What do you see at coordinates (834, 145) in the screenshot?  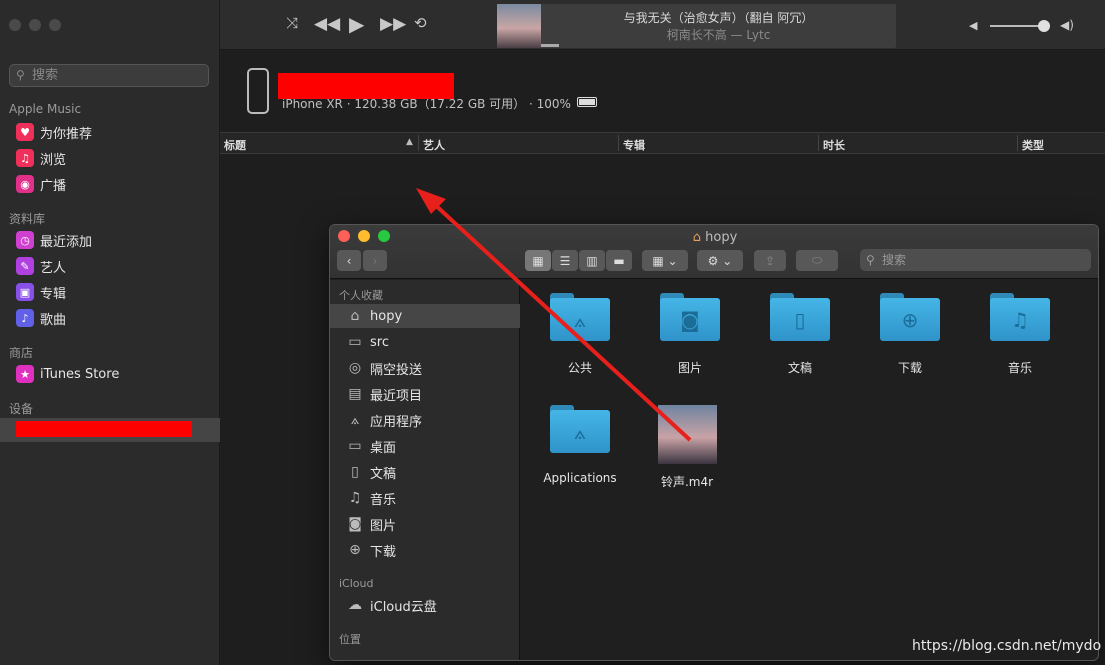 I see `column-duration: 时长` at bounding box center [834, 145].